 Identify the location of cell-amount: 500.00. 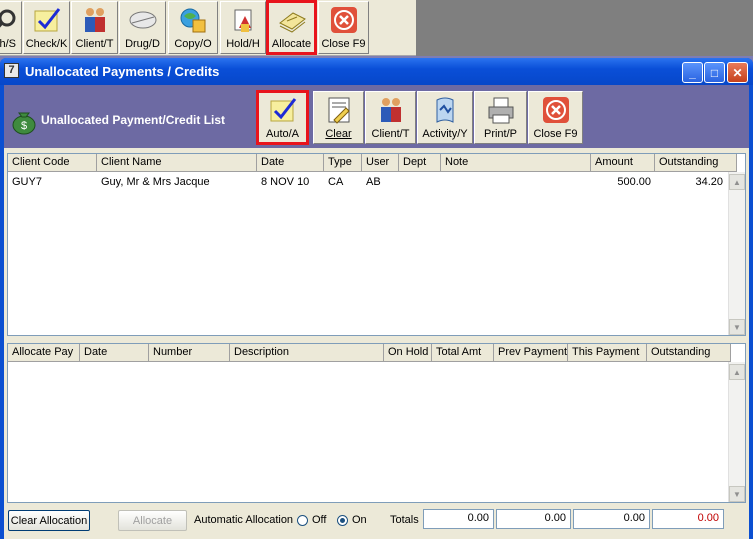
(634, 182).